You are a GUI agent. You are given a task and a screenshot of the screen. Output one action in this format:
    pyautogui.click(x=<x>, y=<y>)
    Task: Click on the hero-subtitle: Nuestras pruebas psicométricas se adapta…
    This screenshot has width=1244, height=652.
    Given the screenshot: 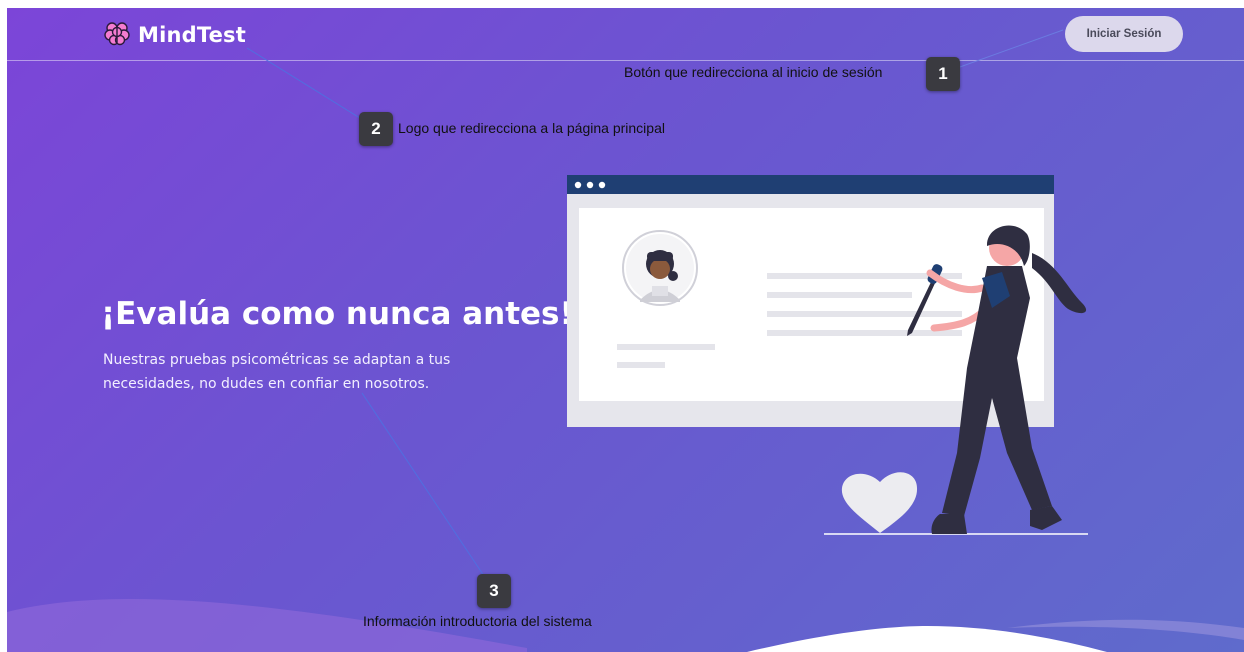 What is the action you would take?
    pyautogui.click(x=277, y=372)
    